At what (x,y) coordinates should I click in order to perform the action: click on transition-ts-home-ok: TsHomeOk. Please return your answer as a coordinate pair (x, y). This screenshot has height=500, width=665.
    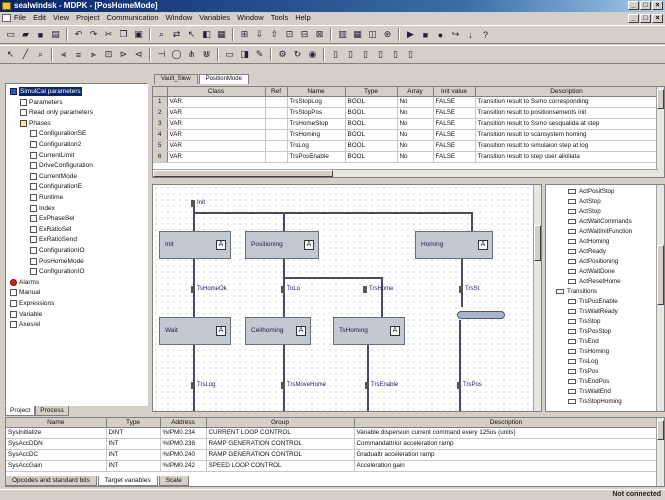
    Looking at the image, I should click on (209, 289).